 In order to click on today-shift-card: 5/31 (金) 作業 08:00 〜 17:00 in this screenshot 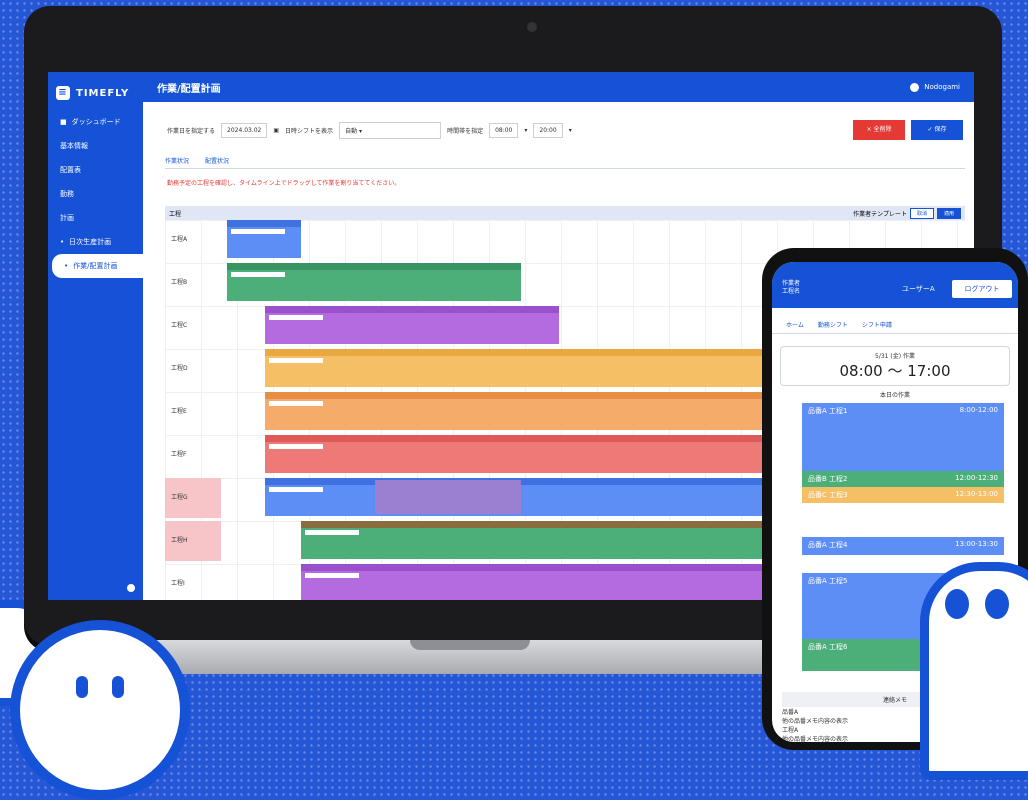, I will do `click(895, 366)`.